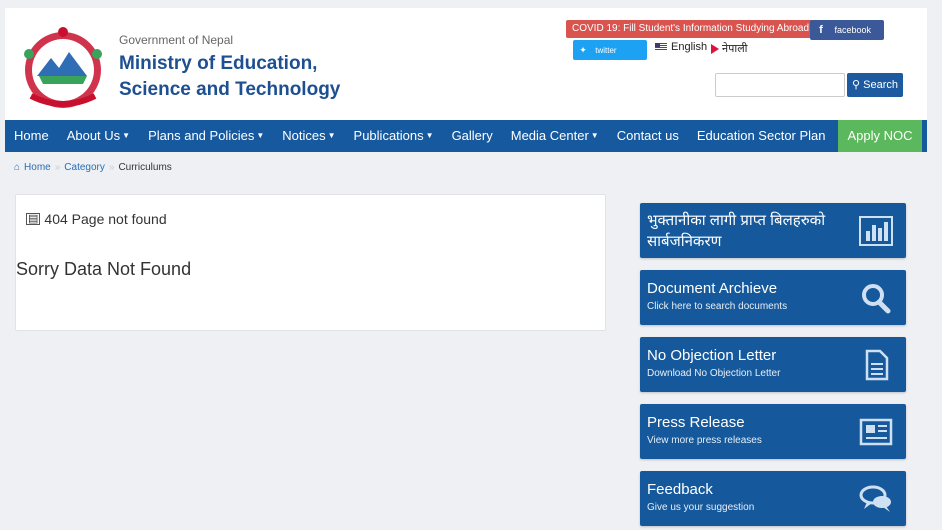 This screenshot has width=942, height=530. Describe the element at coordinates (105, 219) in the screenshot. I see `panel-heading-text: 404 Page not found` at that location.